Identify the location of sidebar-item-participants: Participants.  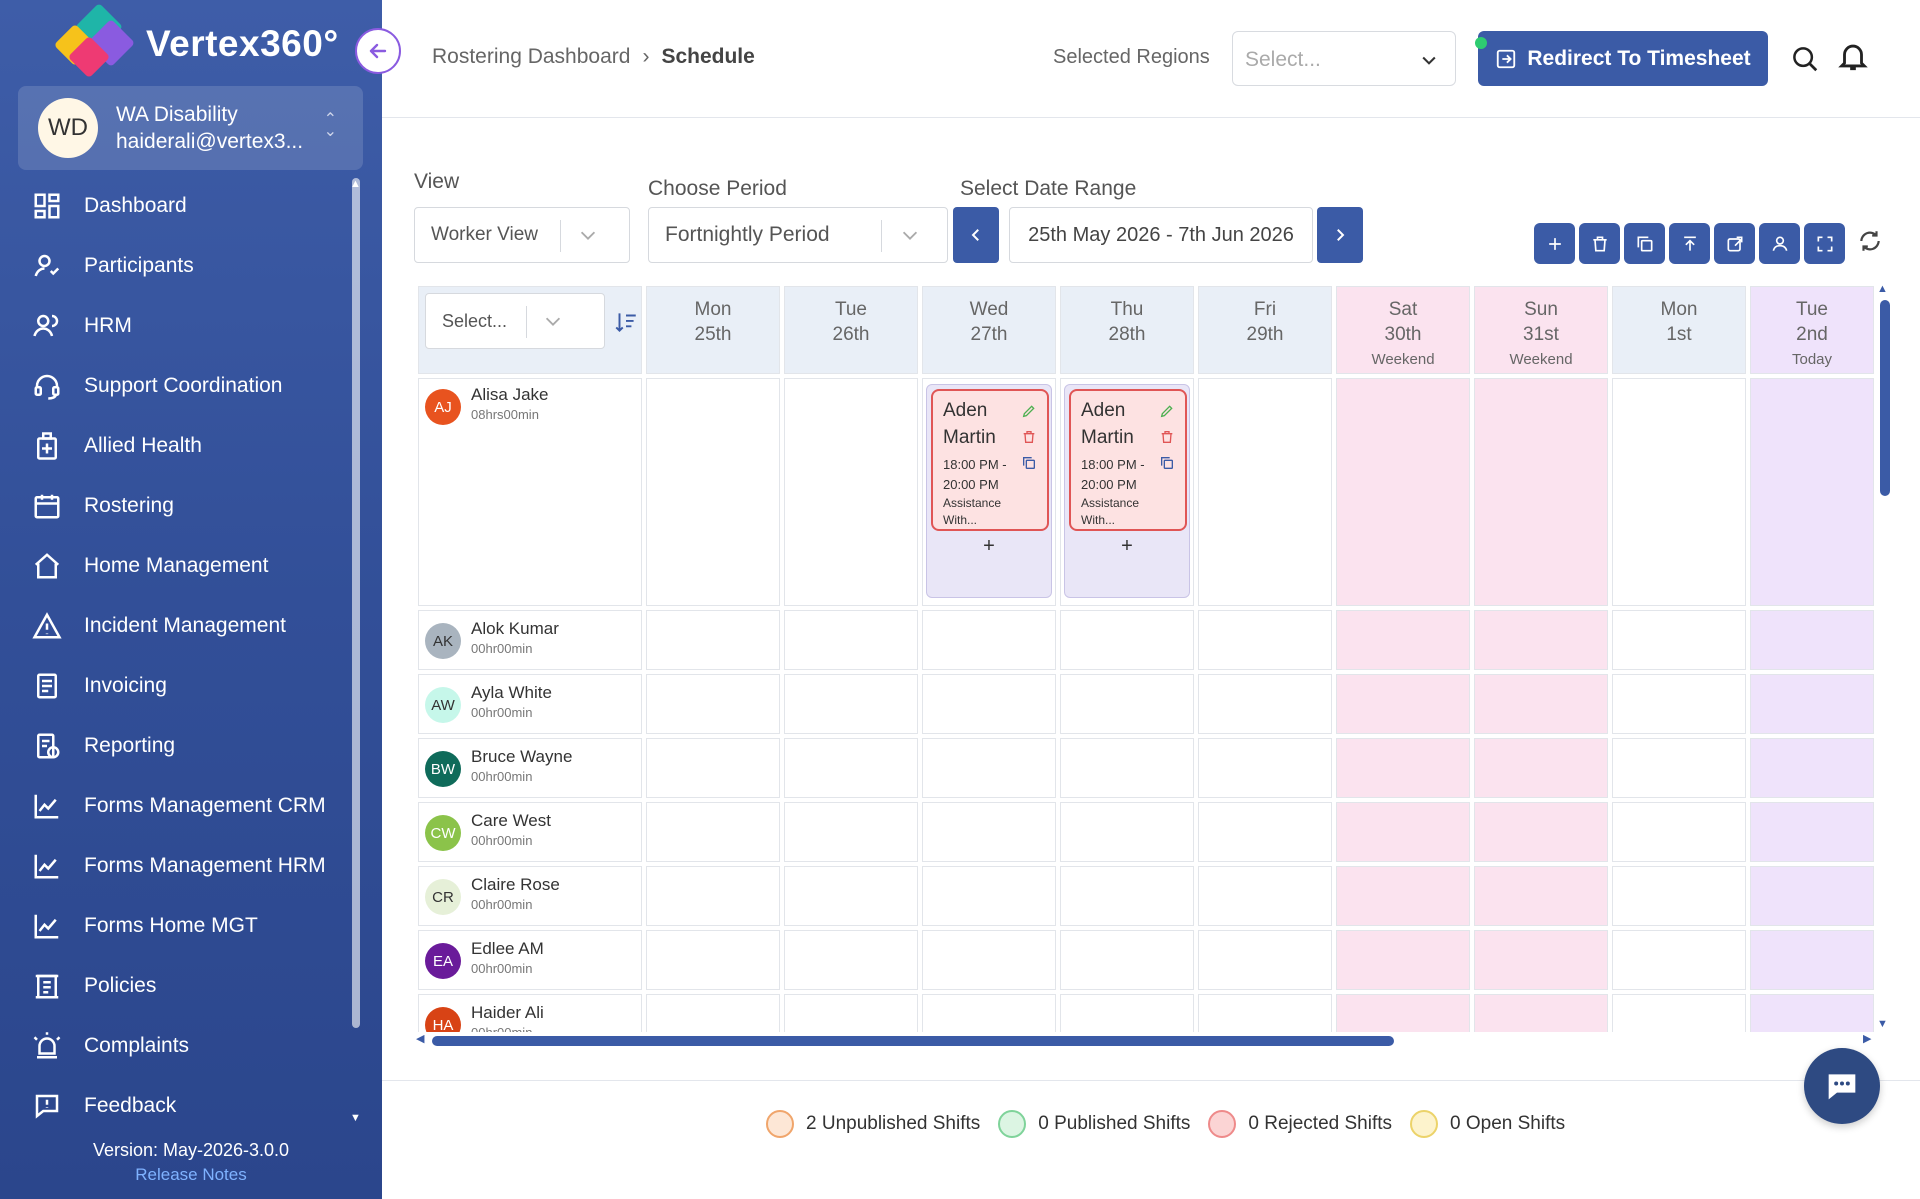
(180, 266).